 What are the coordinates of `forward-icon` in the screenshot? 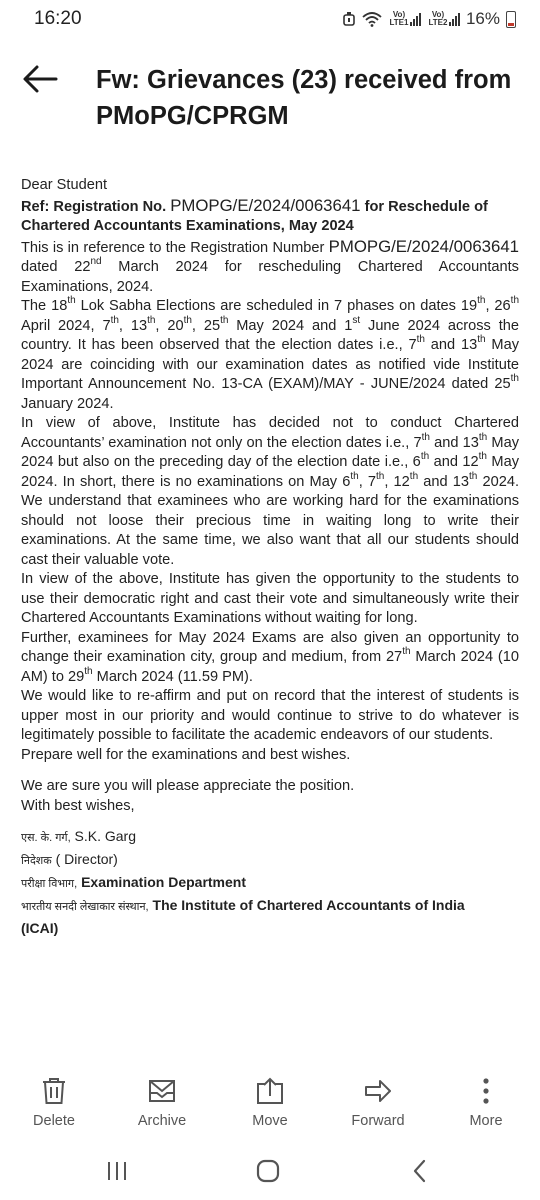 It's located at (378, 1091).